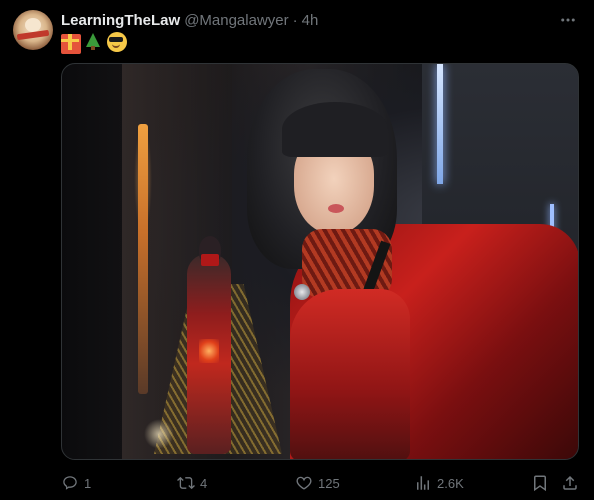 The image size is (594, 500). What do you see at coordinates (350, 374) in the screenshot?
I see `foreground-character-arm` at bounding box center [350, 374].